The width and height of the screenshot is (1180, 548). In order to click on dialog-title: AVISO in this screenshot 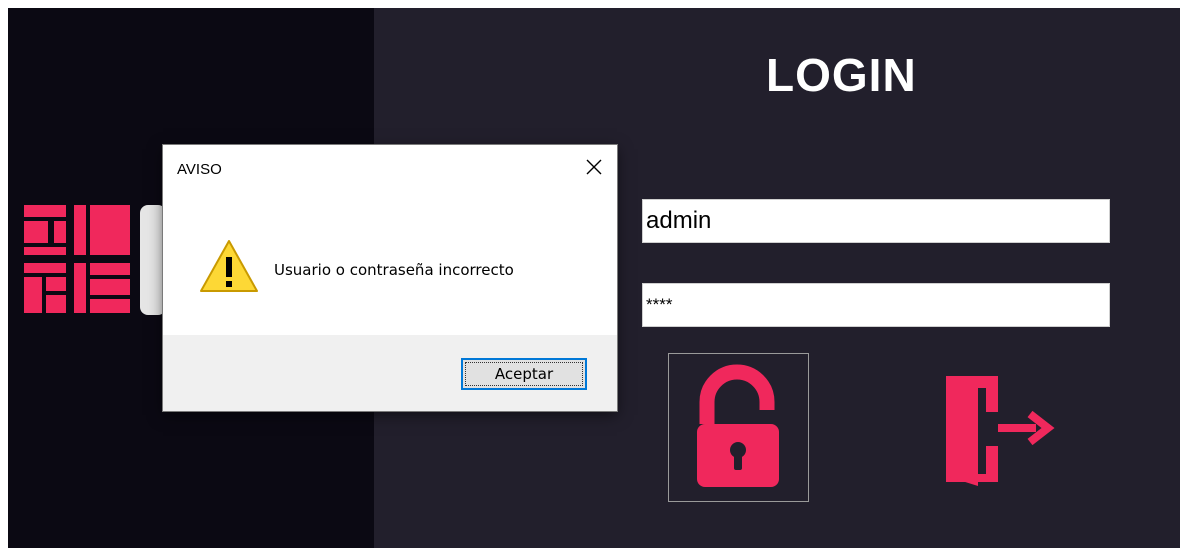, I will do `click(199, 169)`.